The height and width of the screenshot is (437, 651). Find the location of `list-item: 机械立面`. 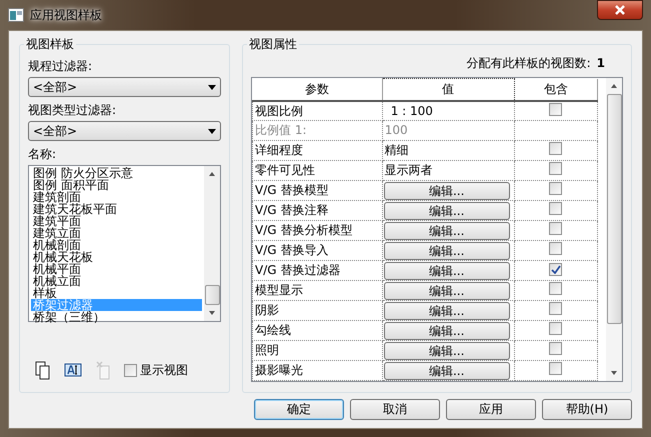

list-item: 机械立面 is located at coordinates (116, 281).